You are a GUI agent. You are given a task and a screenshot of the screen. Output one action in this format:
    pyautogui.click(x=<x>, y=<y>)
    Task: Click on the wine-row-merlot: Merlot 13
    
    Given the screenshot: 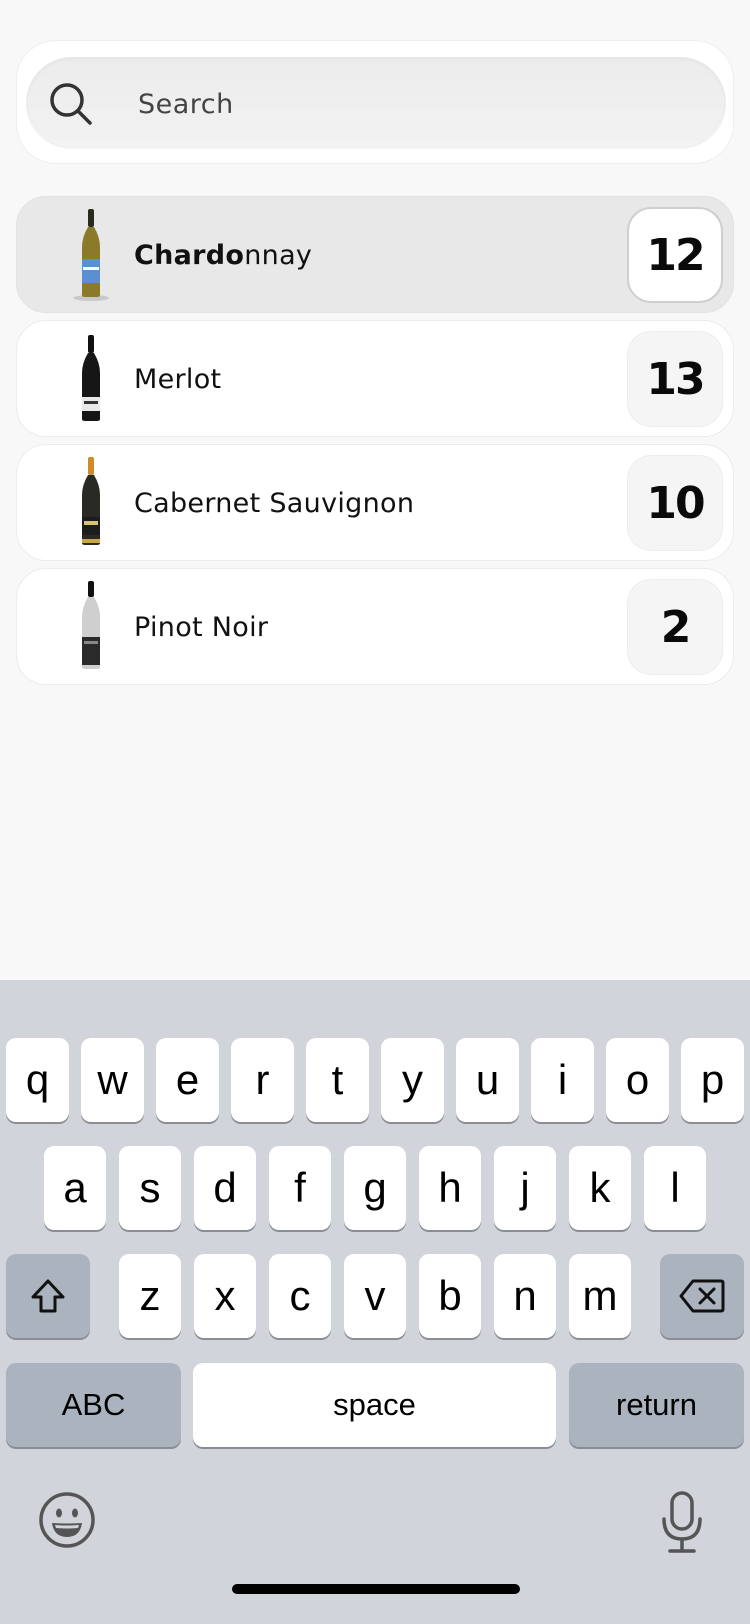 What is the action you would take?
    pyautogui.click(x=375, y=378)
    